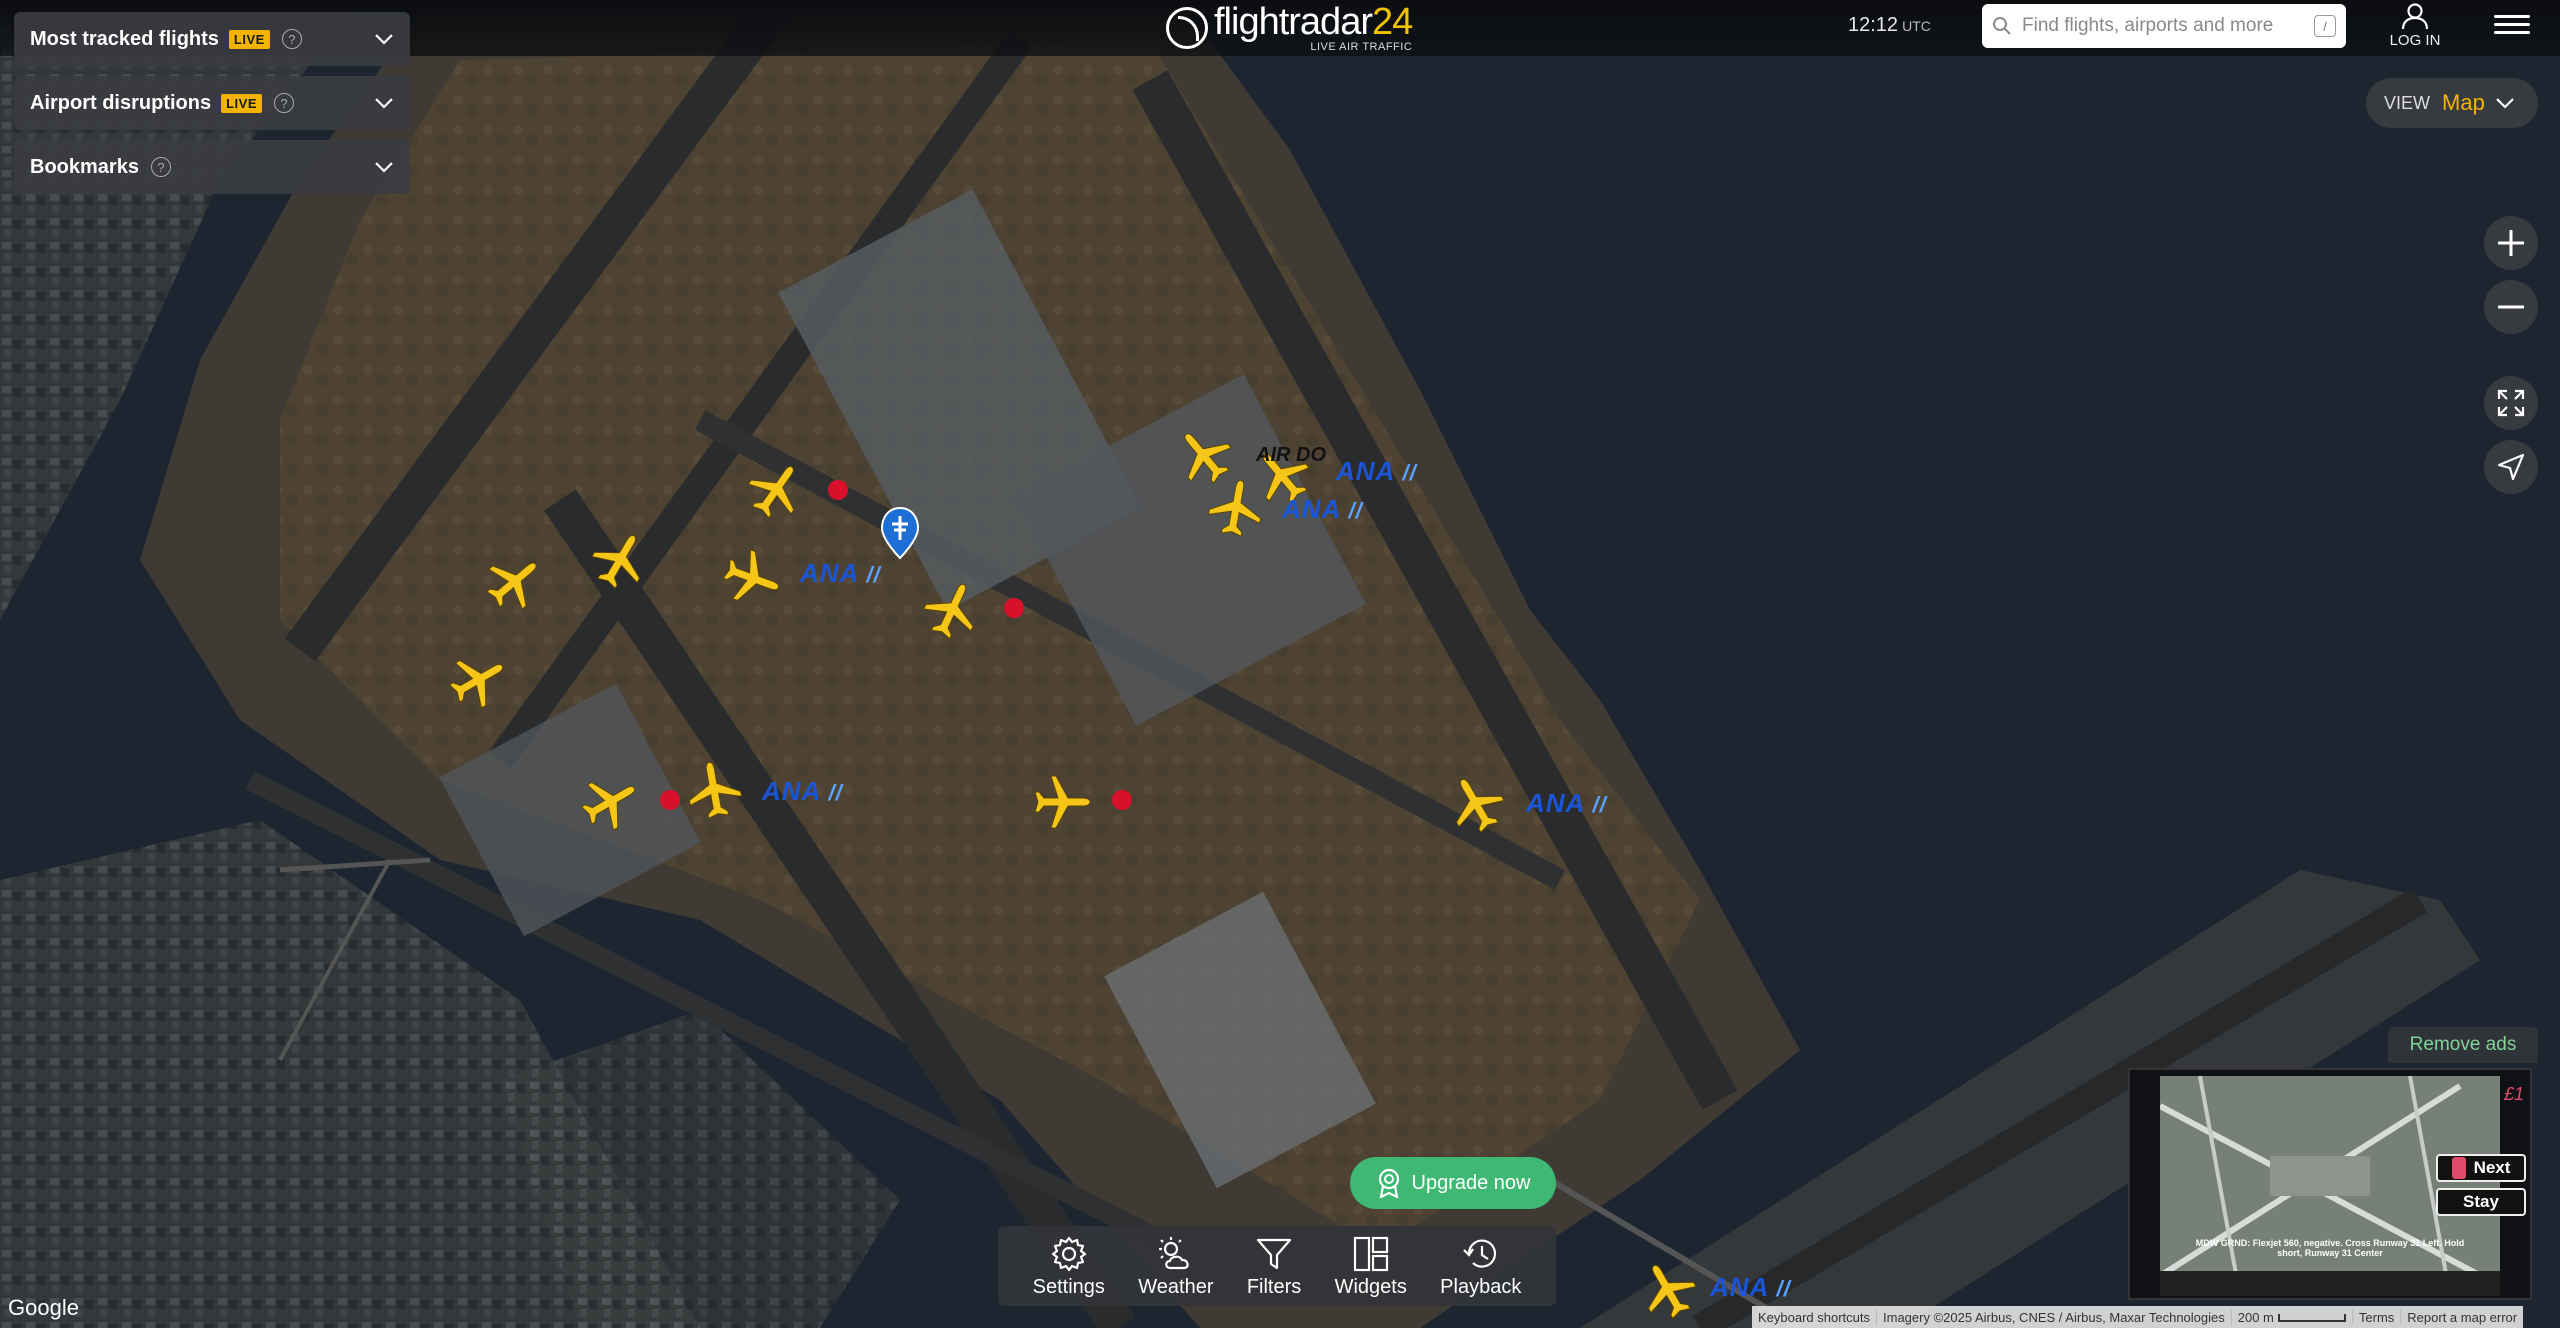 Image resolution: width=2560 pixels, height=1328 pixels. Describe the element at coordinates (1471, 1182) in the screenshot. I see `upgrade-label: Upgrade now` at that location.